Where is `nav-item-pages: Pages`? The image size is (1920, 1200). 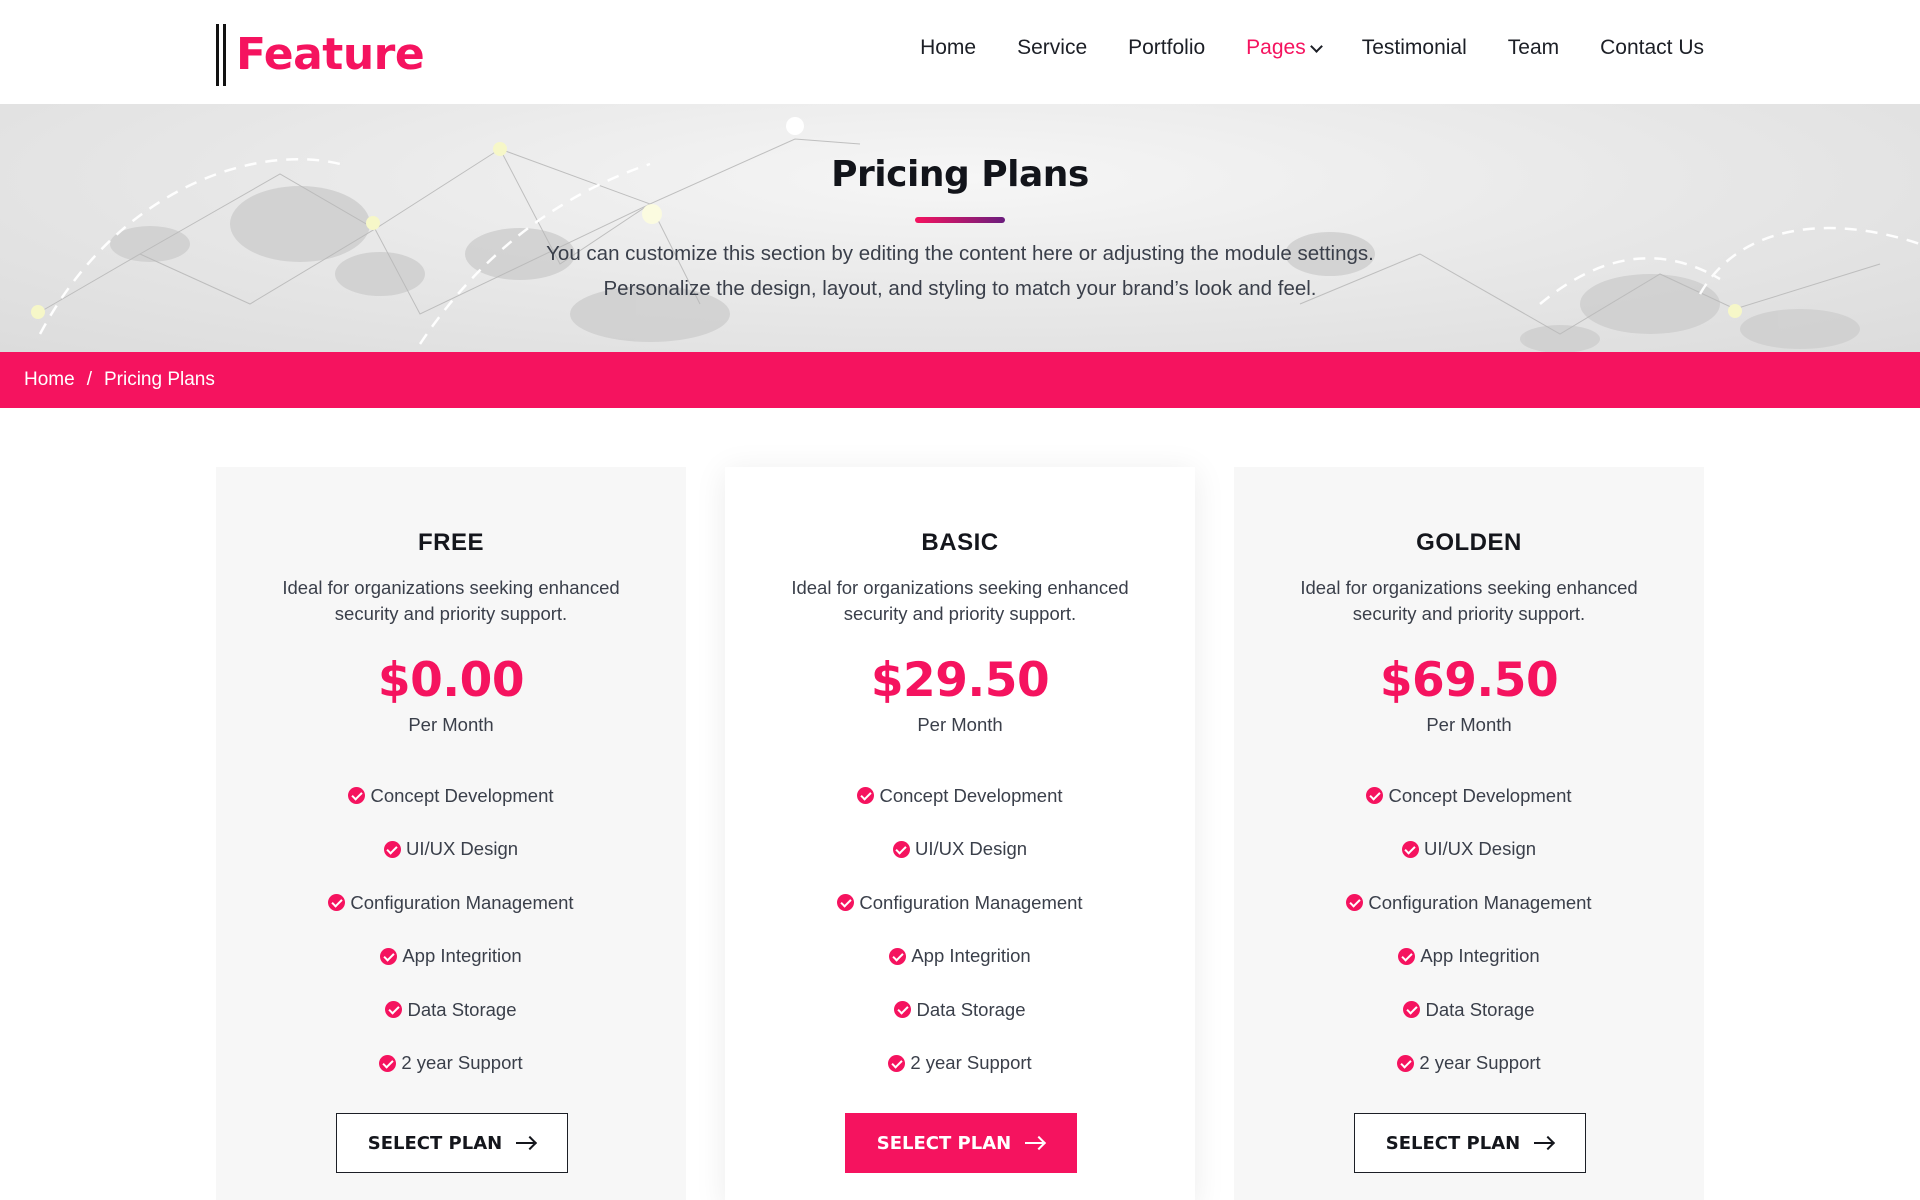
nav-item-pages: Pages is located at coordinates (1284, 48).